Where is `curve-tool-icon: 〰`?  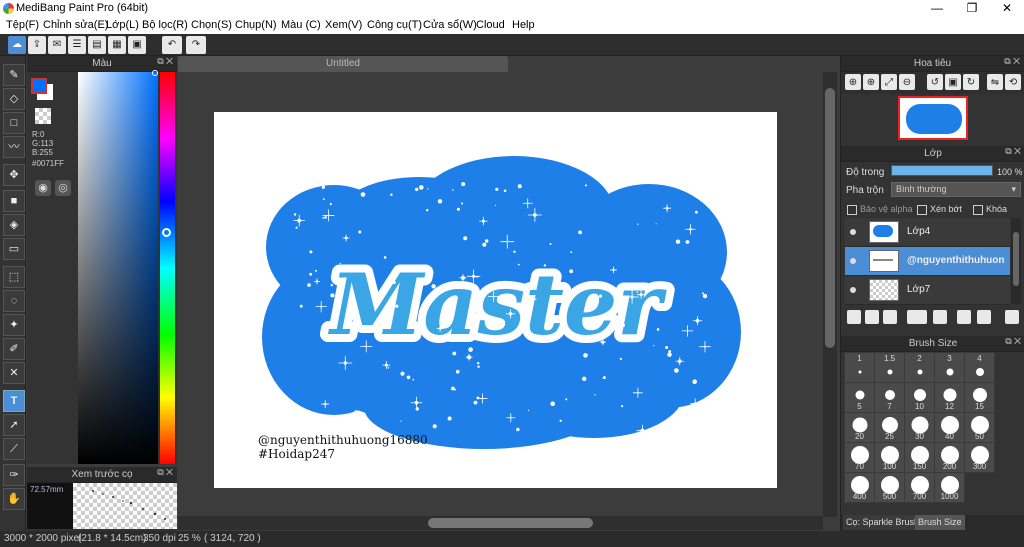
curve-tool-icon: 〰 is located at coordinates (14, 147).